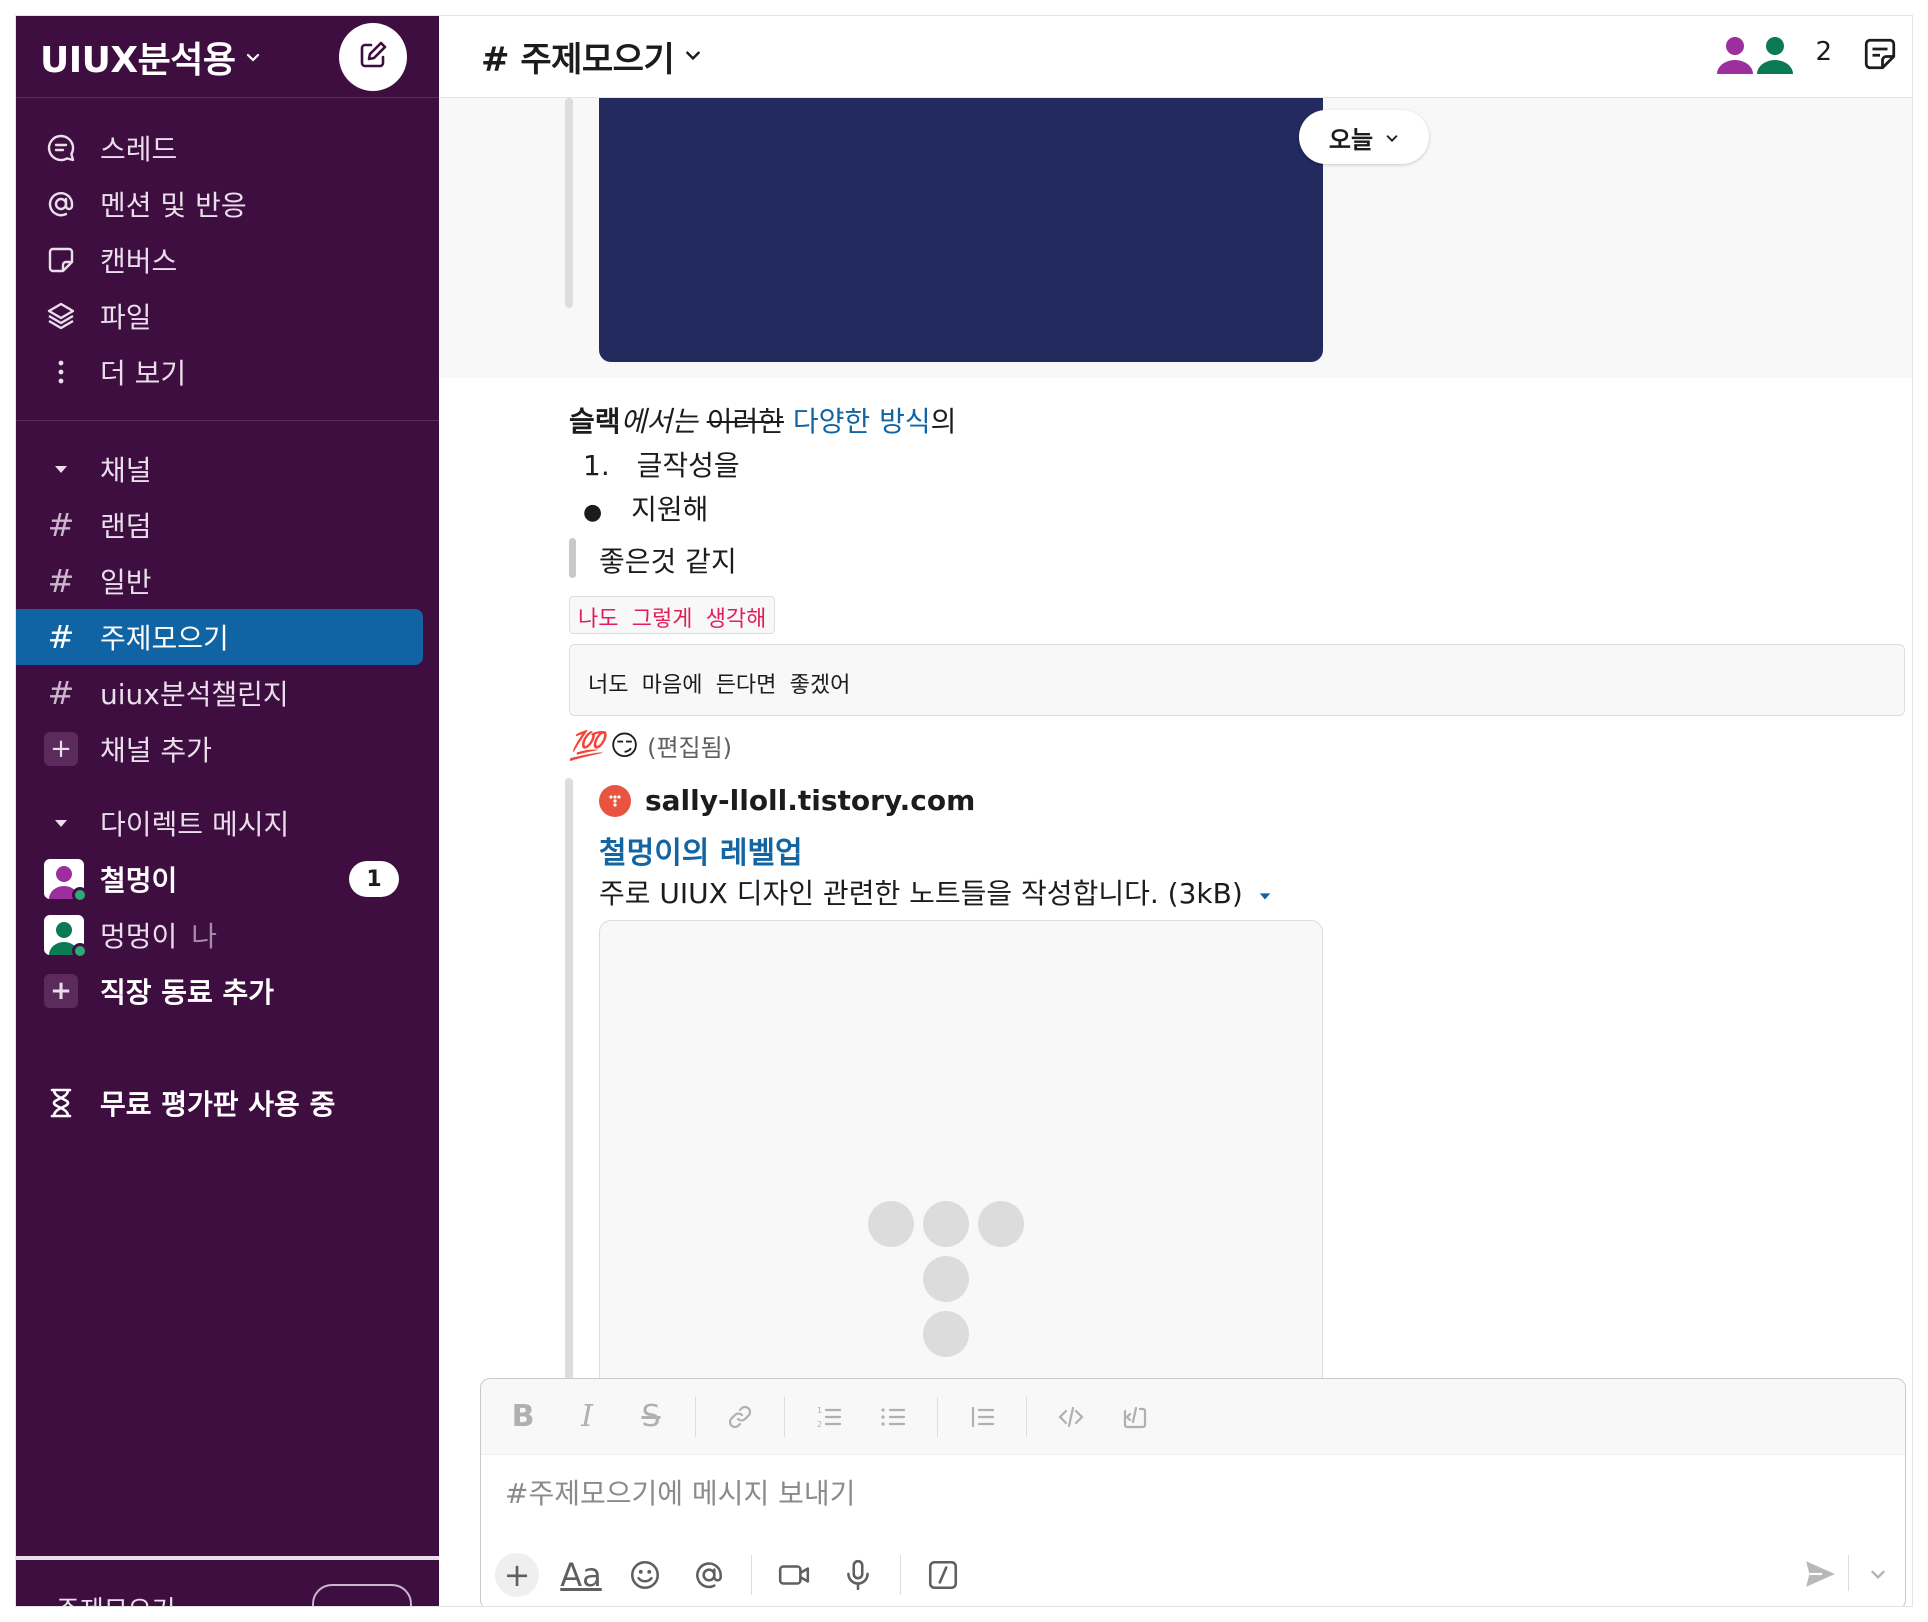  What do you see at coordinates (227, 316) in the screenshot?
I see `sidebar-item-files: 파일` at bounding box center [227, 316].